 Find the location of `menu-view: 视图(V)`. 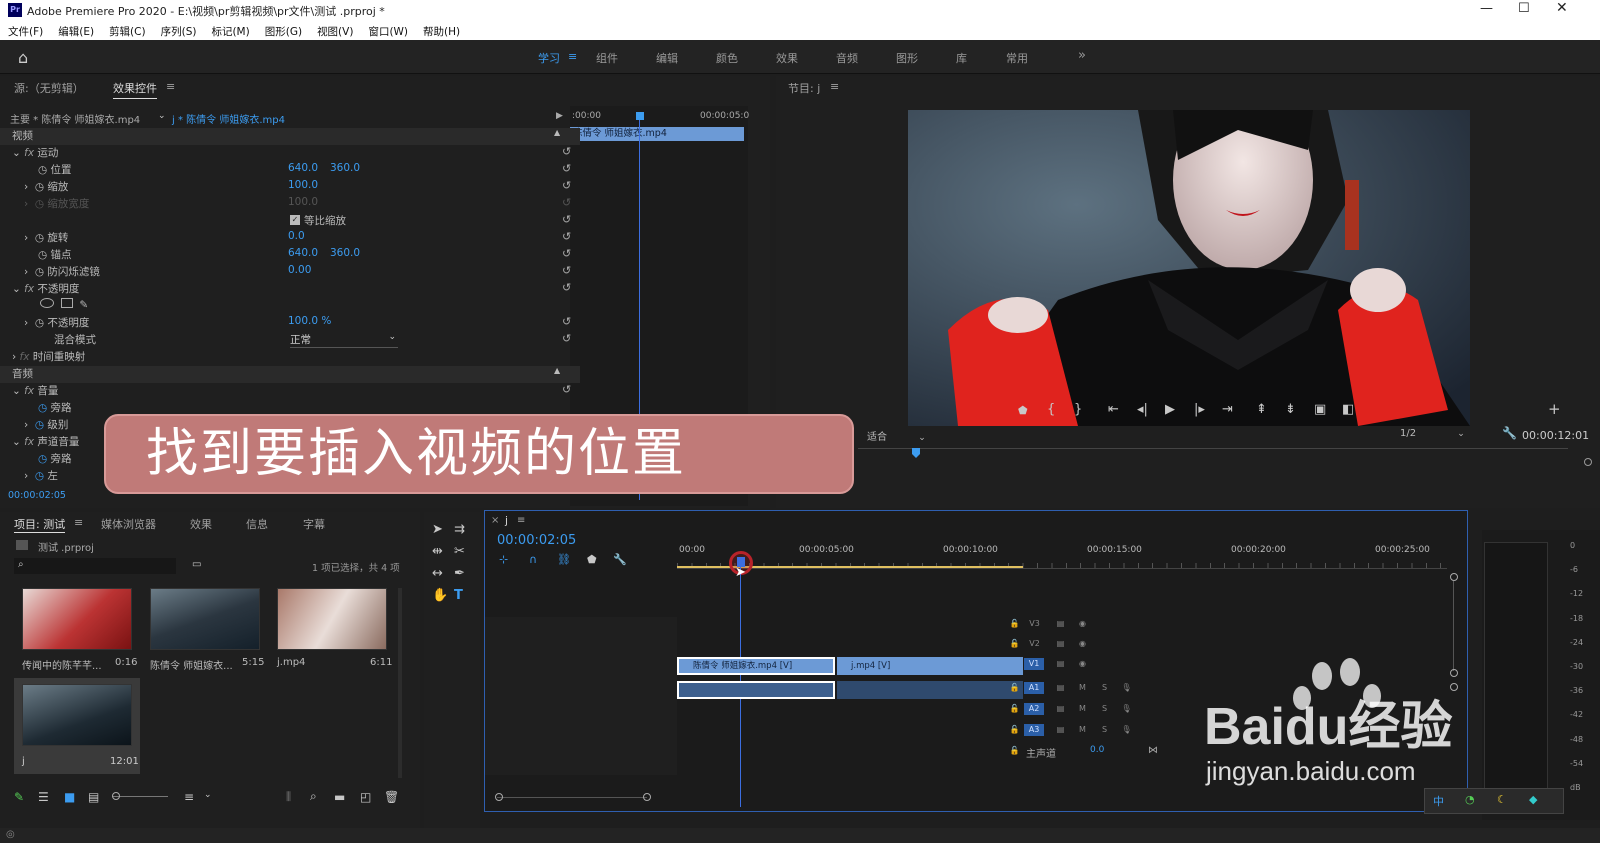

menu-view: 视图(V) is located at coordinates (335, 32).